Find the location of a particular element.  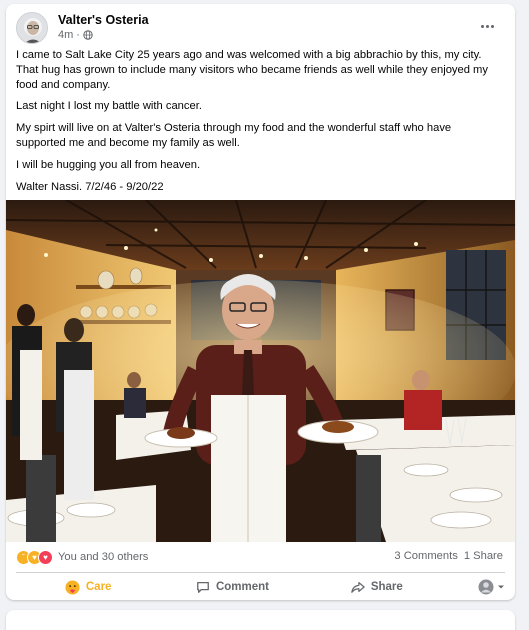

page-avatar is located at coordinates (32, 28).